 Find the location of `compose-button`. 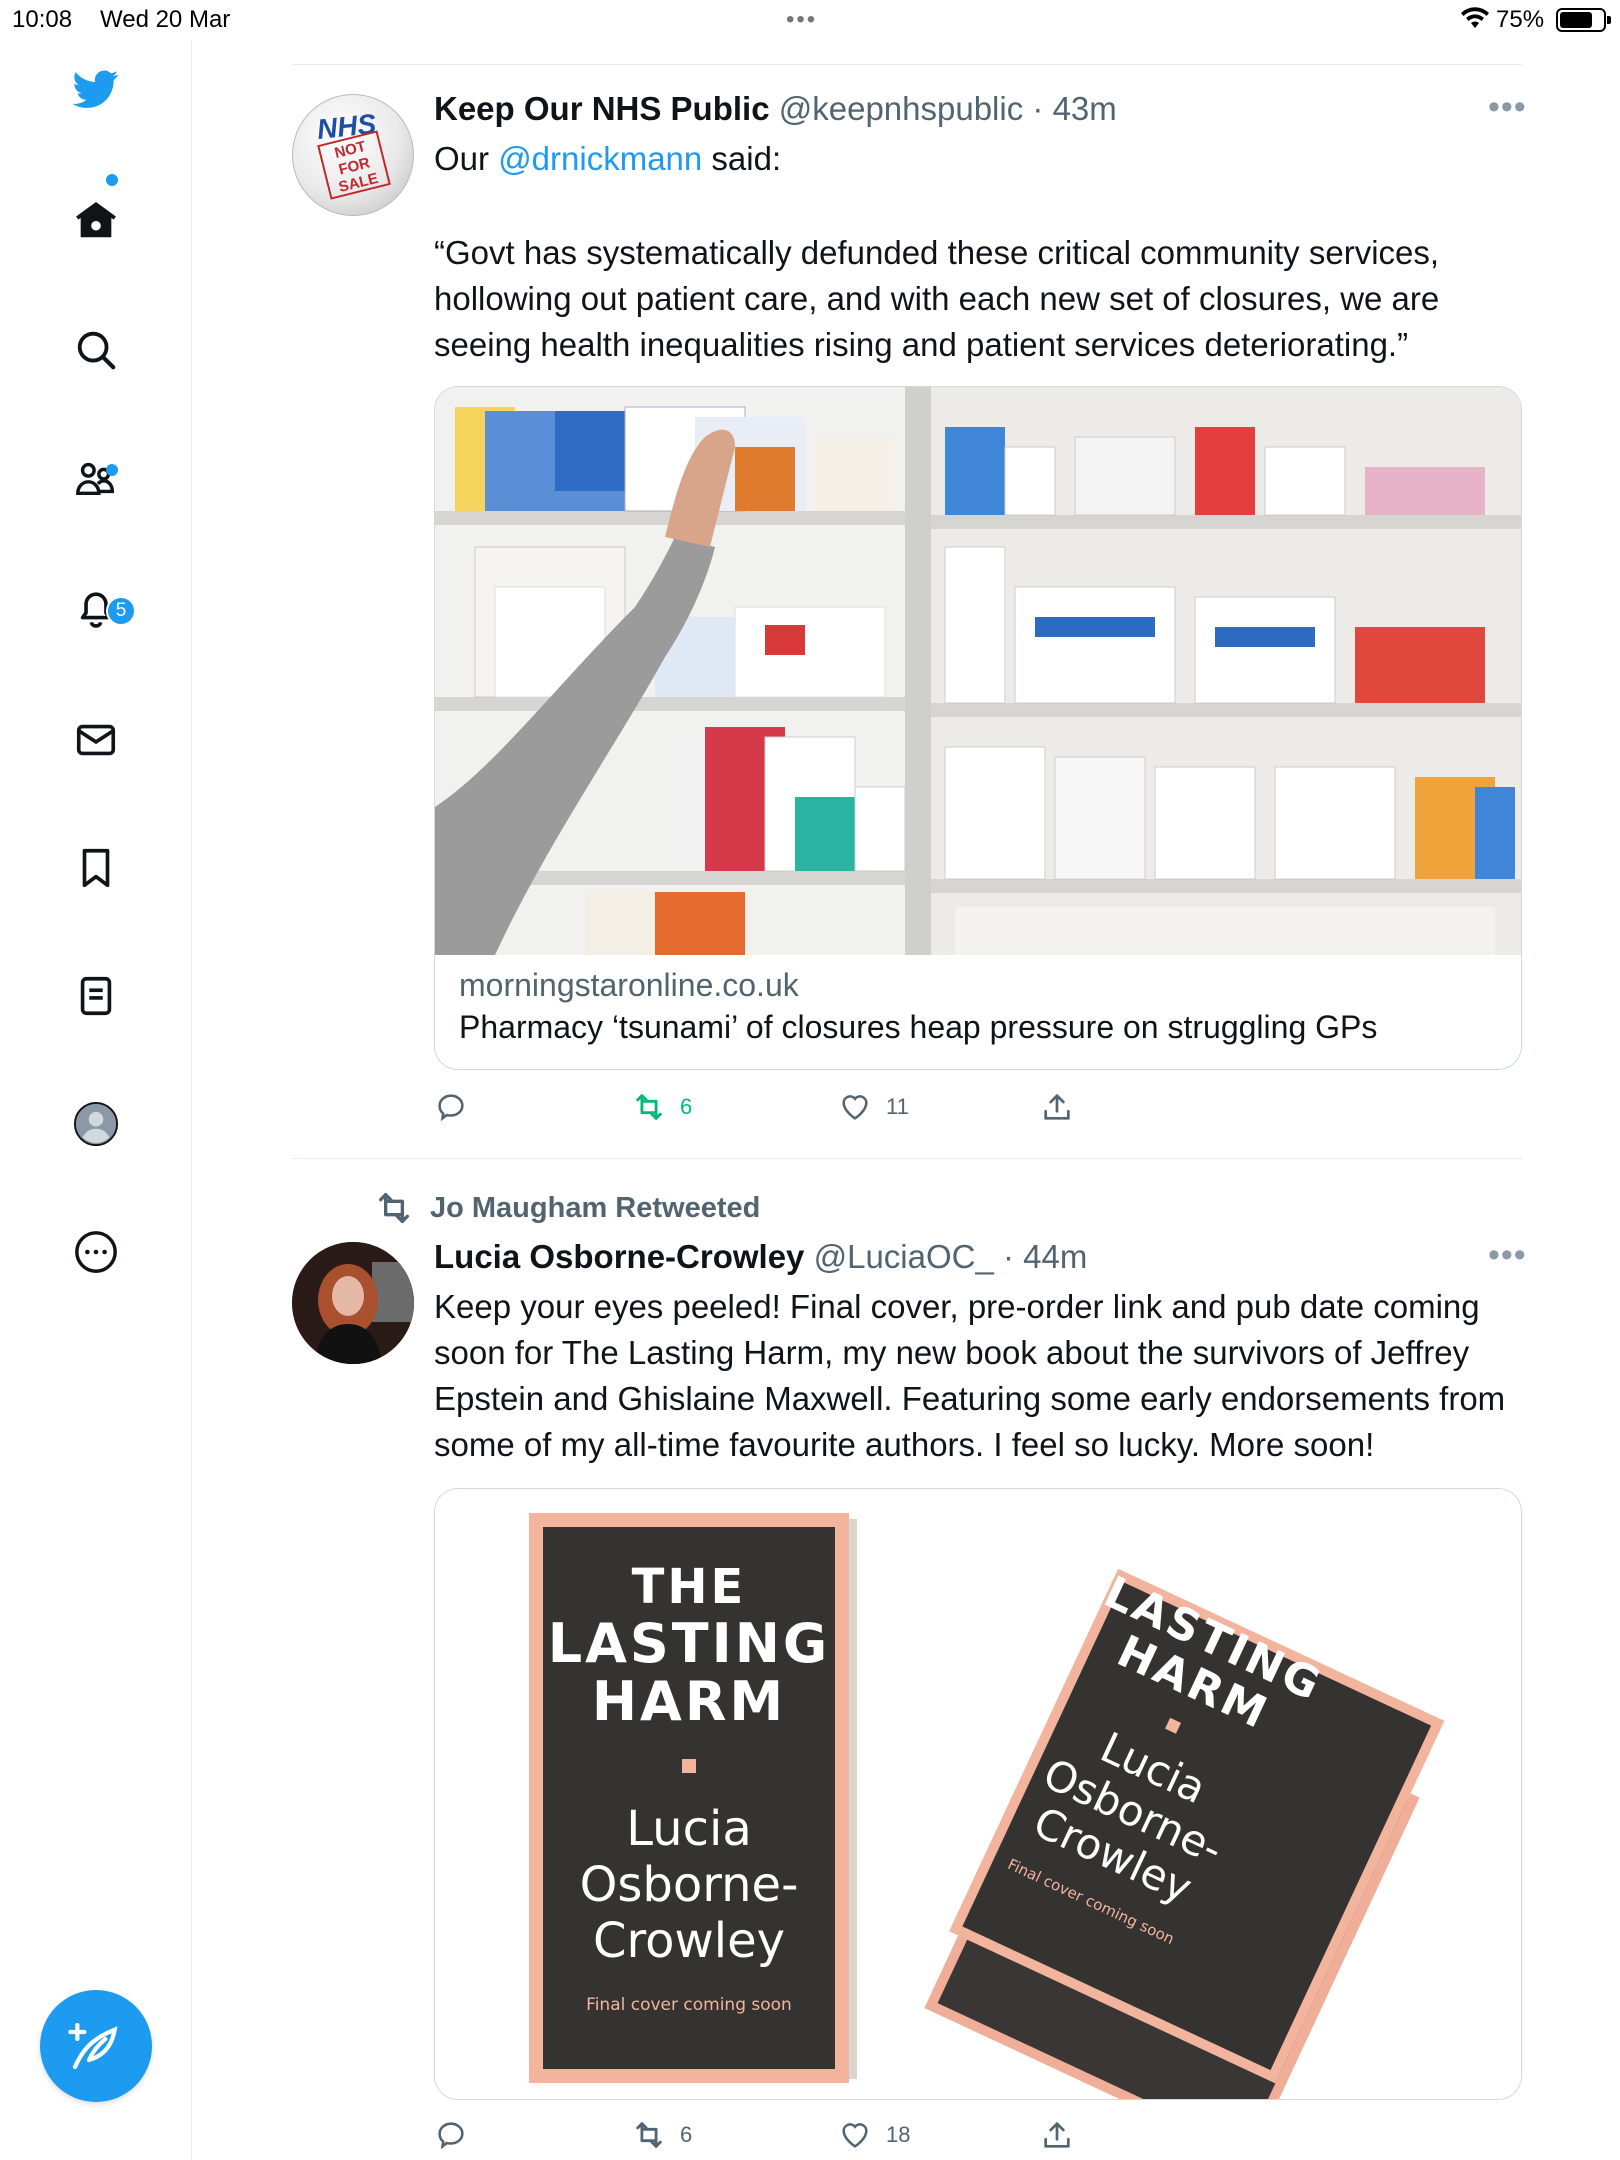

compose-button is located at coordinates (96, 2046).